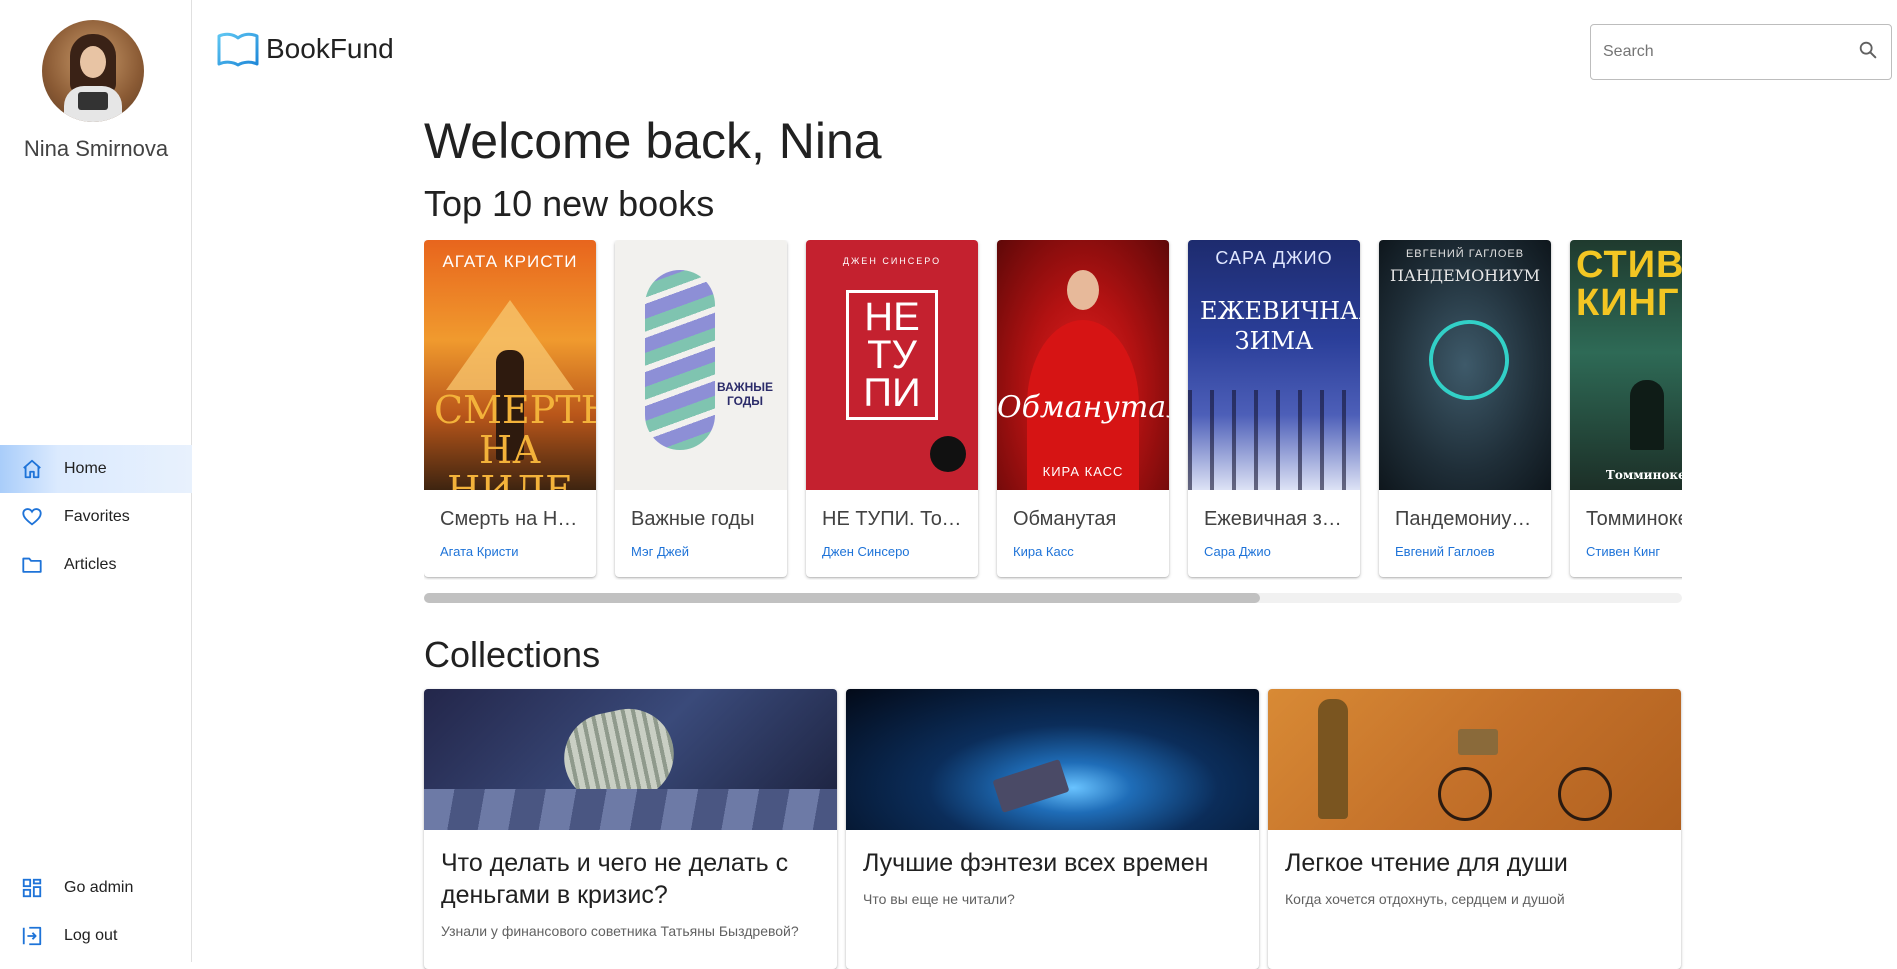 This screenshot has width=1897, height=969. Describe the element at coordinates (510, 365) in the screenshot. I see `book-cover: АГАТА КРИСТИ СМЕРТЬ НА НИЛЕ` at that location.